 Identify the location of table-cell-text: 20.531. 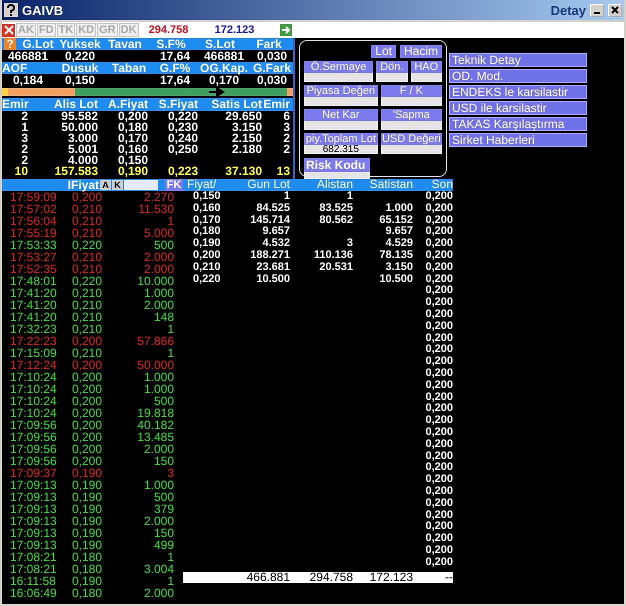
(335, 268).